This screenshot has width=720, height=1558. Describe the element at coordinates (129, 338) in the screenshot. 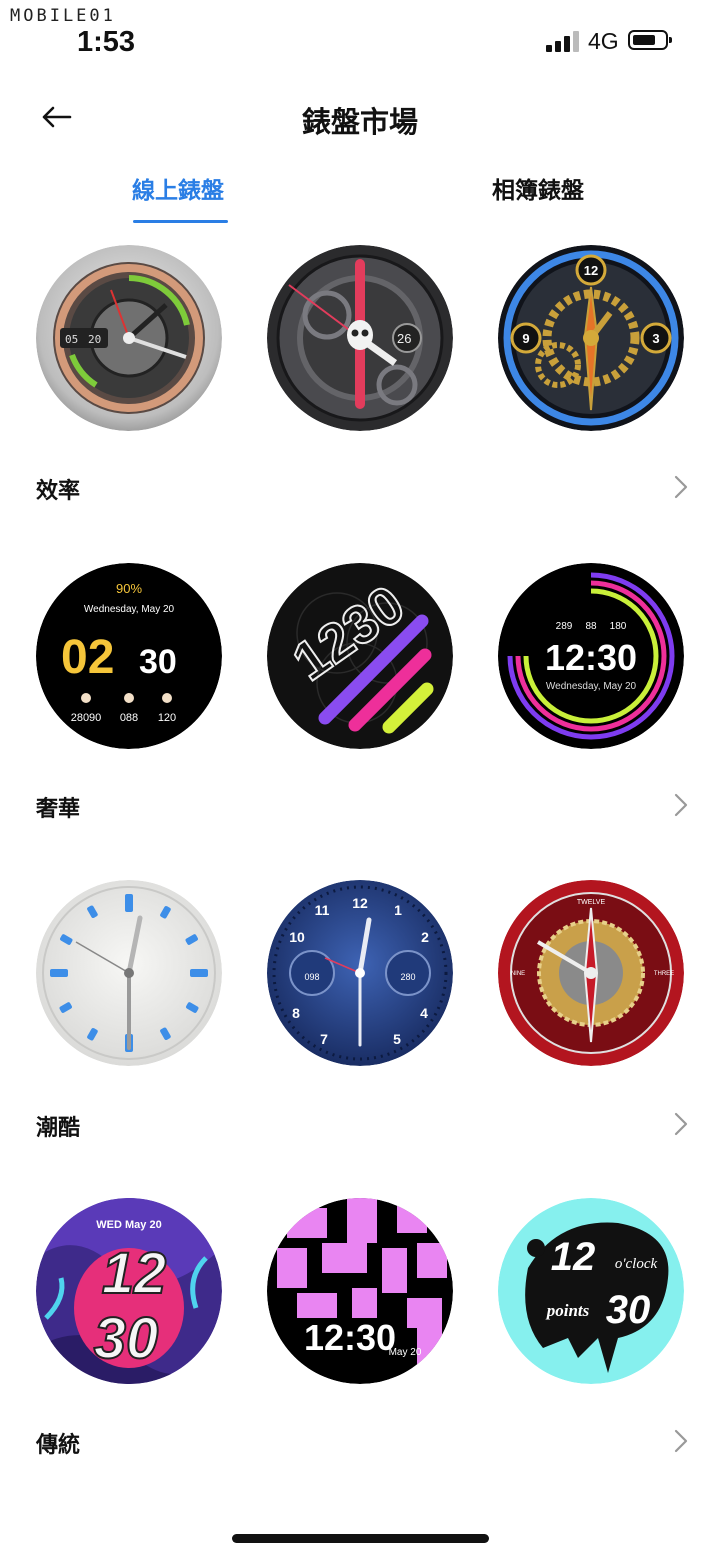

I see `watch-face-silver-mechanical: 05 20` at that location.